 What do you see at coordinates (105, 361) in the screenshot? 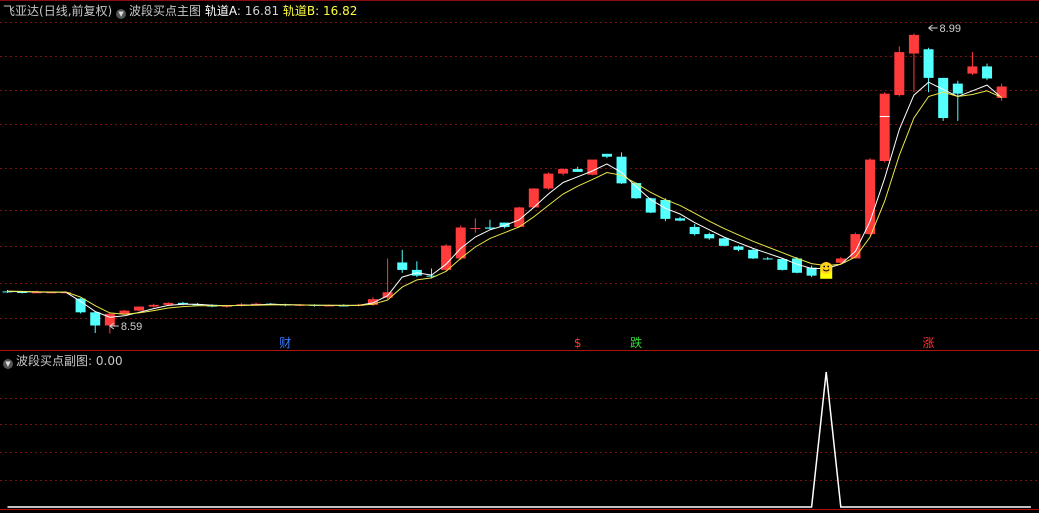
I see `sub-indicator-value: : 0.00` at bounding box center [105, 361].